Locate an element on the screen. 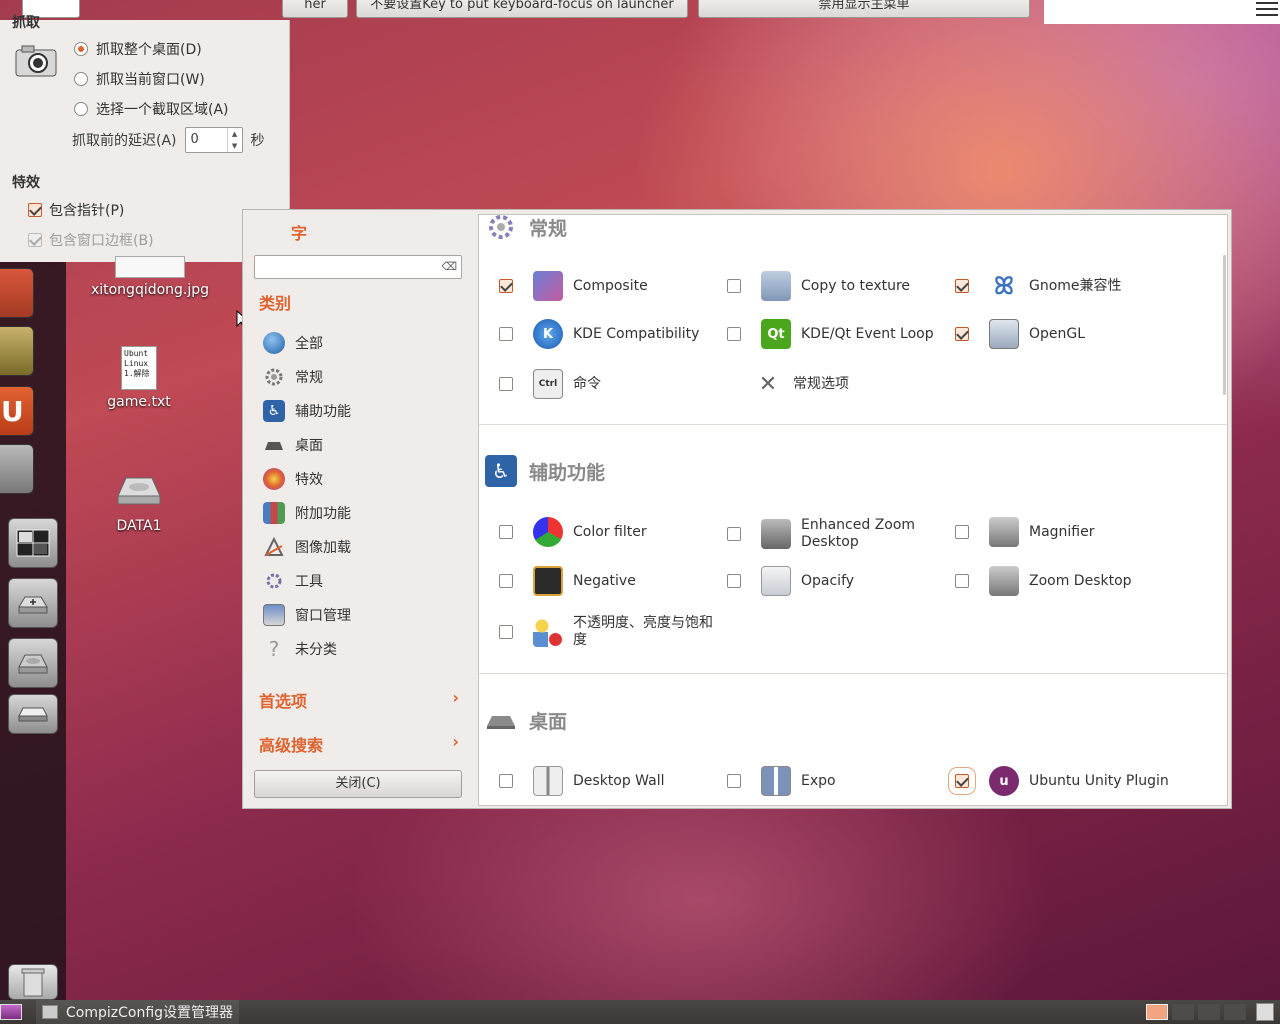 The image size is (1280, 1024). category-window-management: 窗口管理 is located at coordinates (307, 615).